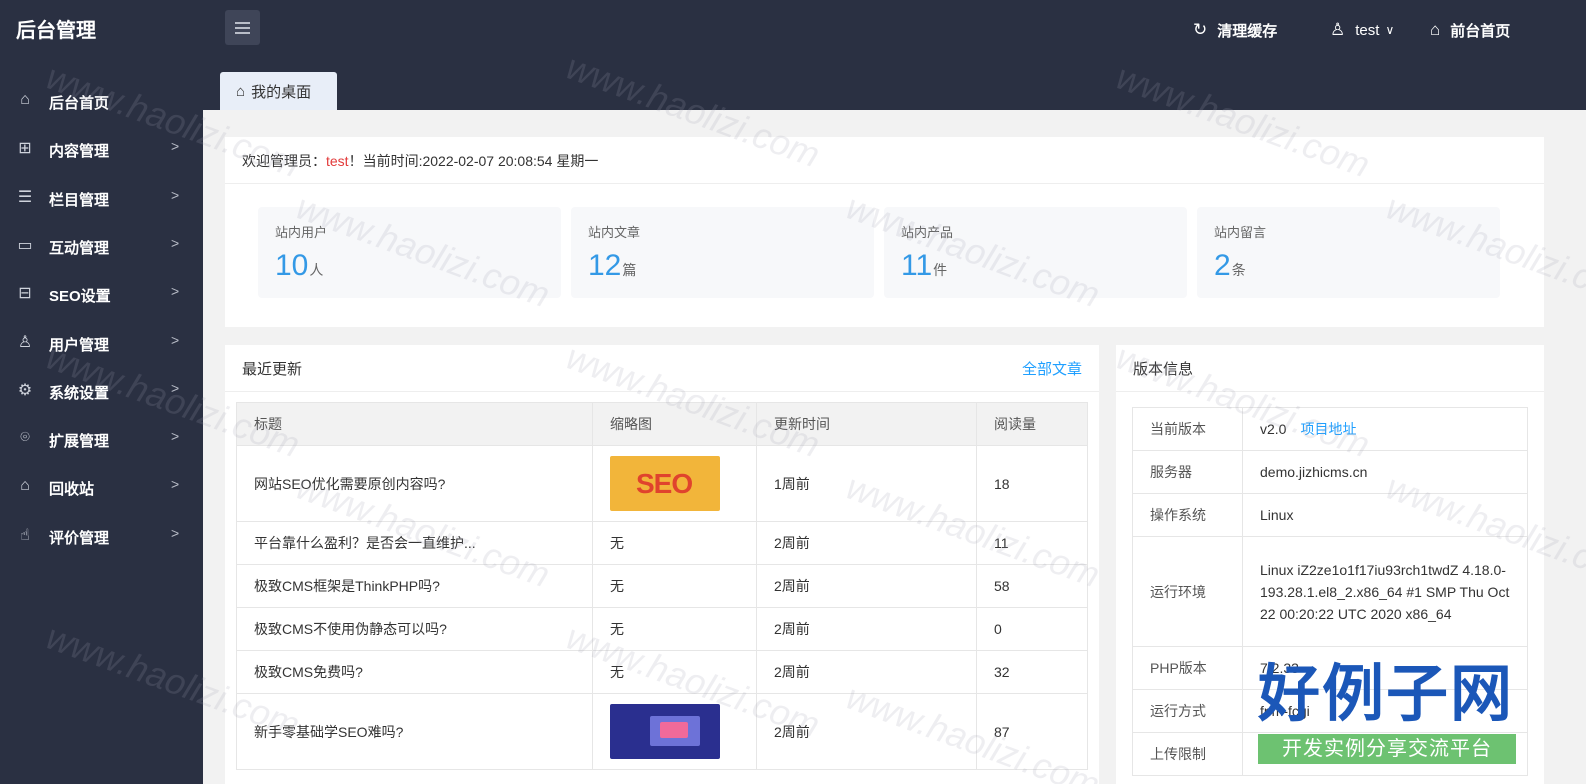  What do you see at coordinates (1480, 31) in the screenshot?
I see `front-home-label: 前台首页` at bounding box center [1480, 31].